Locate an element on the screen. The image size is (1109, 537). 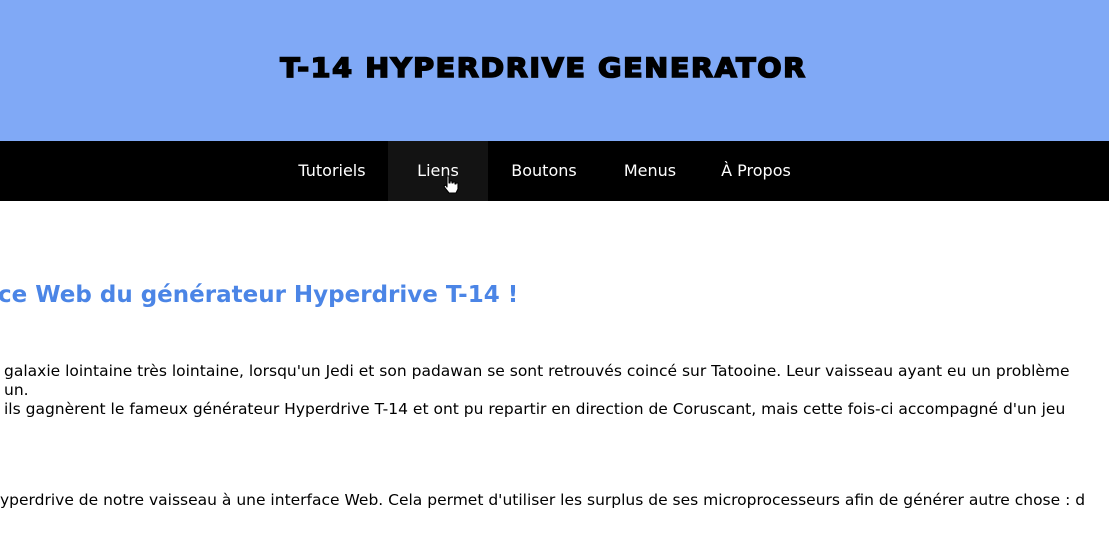
nav-item-tutoriels: Tutoriels is located at coordinates (332, 171).